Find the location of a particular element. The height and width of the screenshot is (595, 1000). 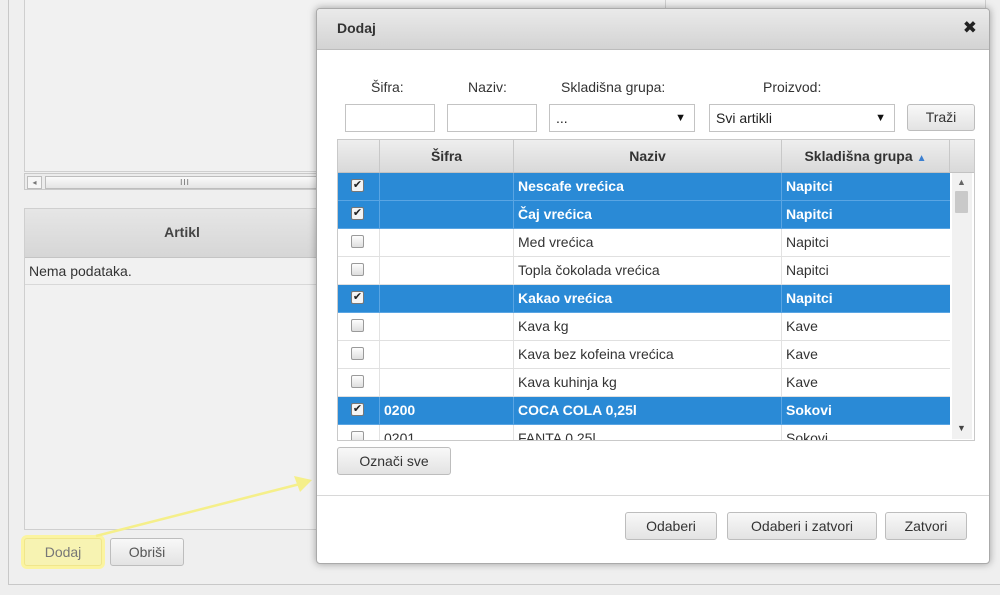

column-header-naziv: Naziv is located at coordinates (648, 156).